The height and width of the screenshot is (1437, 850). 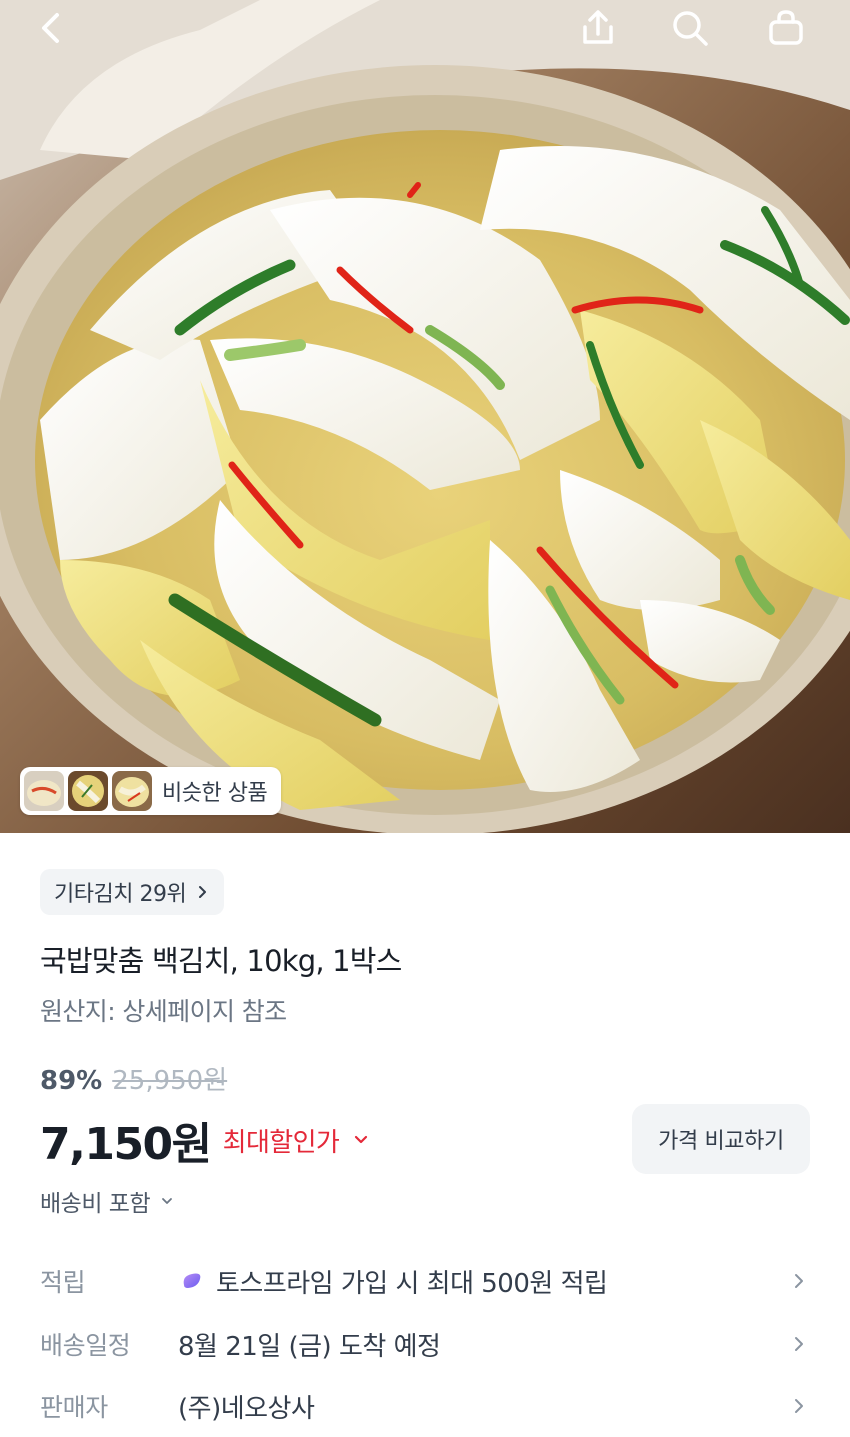 I want to click on top-navigation-bar, so click(x=425, y=30).